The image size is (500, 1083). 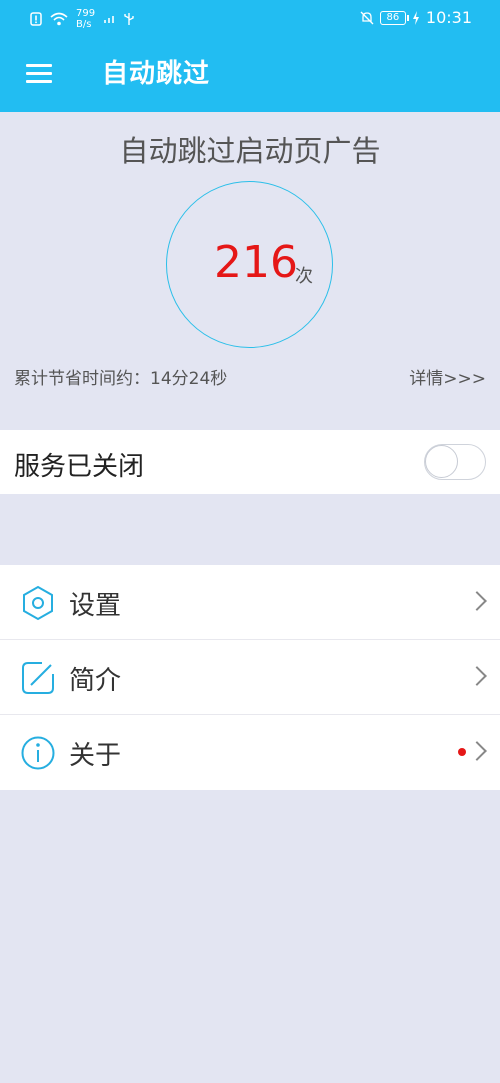 What do you see at coordinates (121, 379) in the screenshot?
I see `saved-time-text: 累计节省时间约：14分24秒` at bounding box center [121, 379].